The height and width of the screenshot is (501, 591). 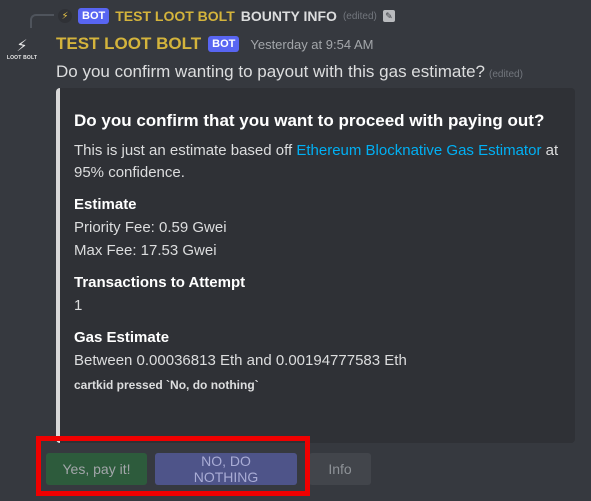 What do you see at coordinates (359, 16) in the screenshot?
I see `reply-edited-label: (edited)` at bounding box center [359, 16].